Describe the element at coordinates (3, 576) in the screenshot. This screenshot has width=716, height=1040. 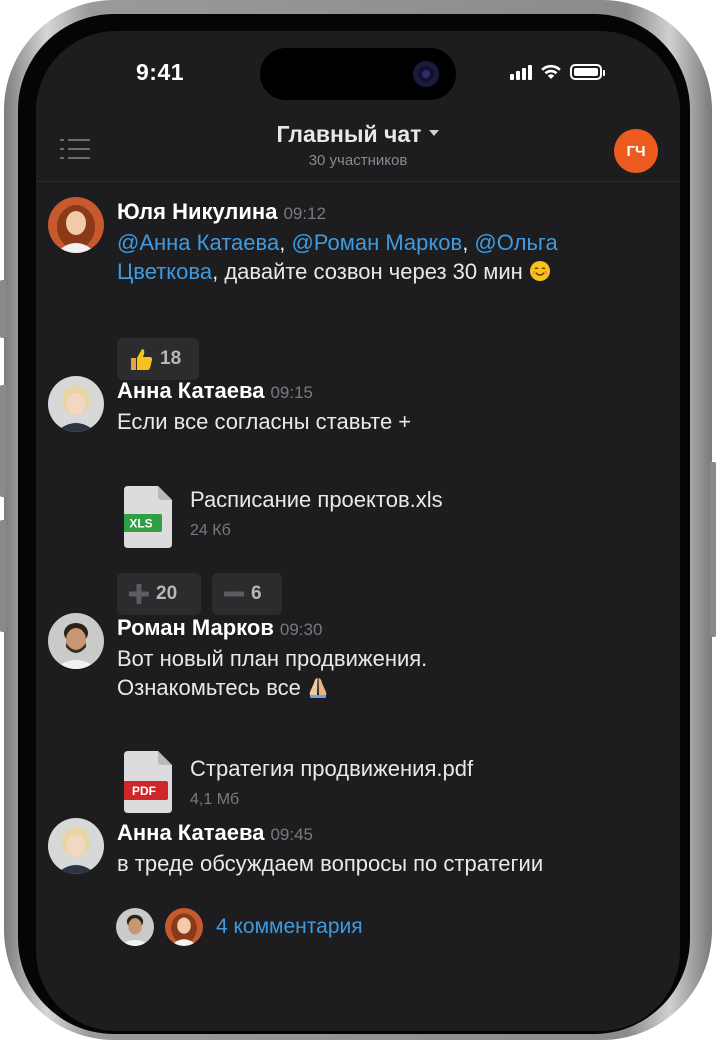
I see `side-button-volume-down` at that location.